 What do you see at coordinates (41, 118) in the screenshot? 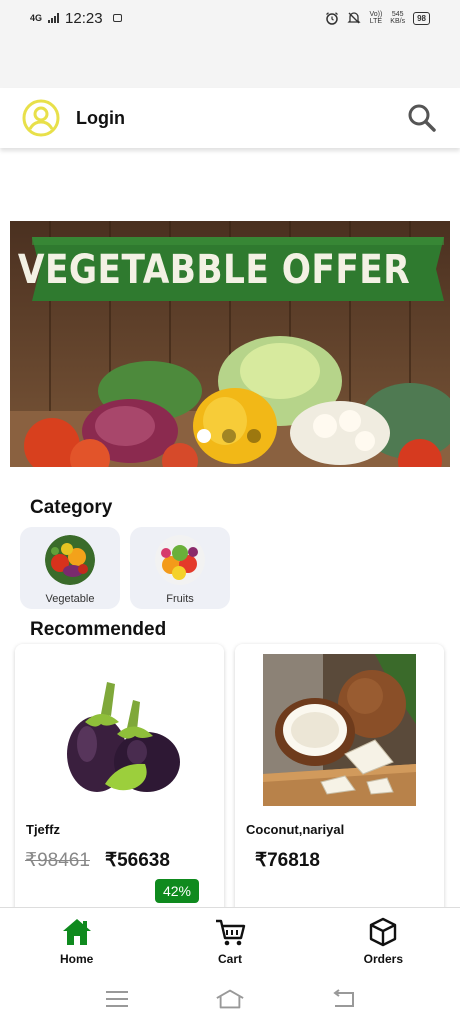
I see `user-circle-icon` at bounding box center [41, 118].